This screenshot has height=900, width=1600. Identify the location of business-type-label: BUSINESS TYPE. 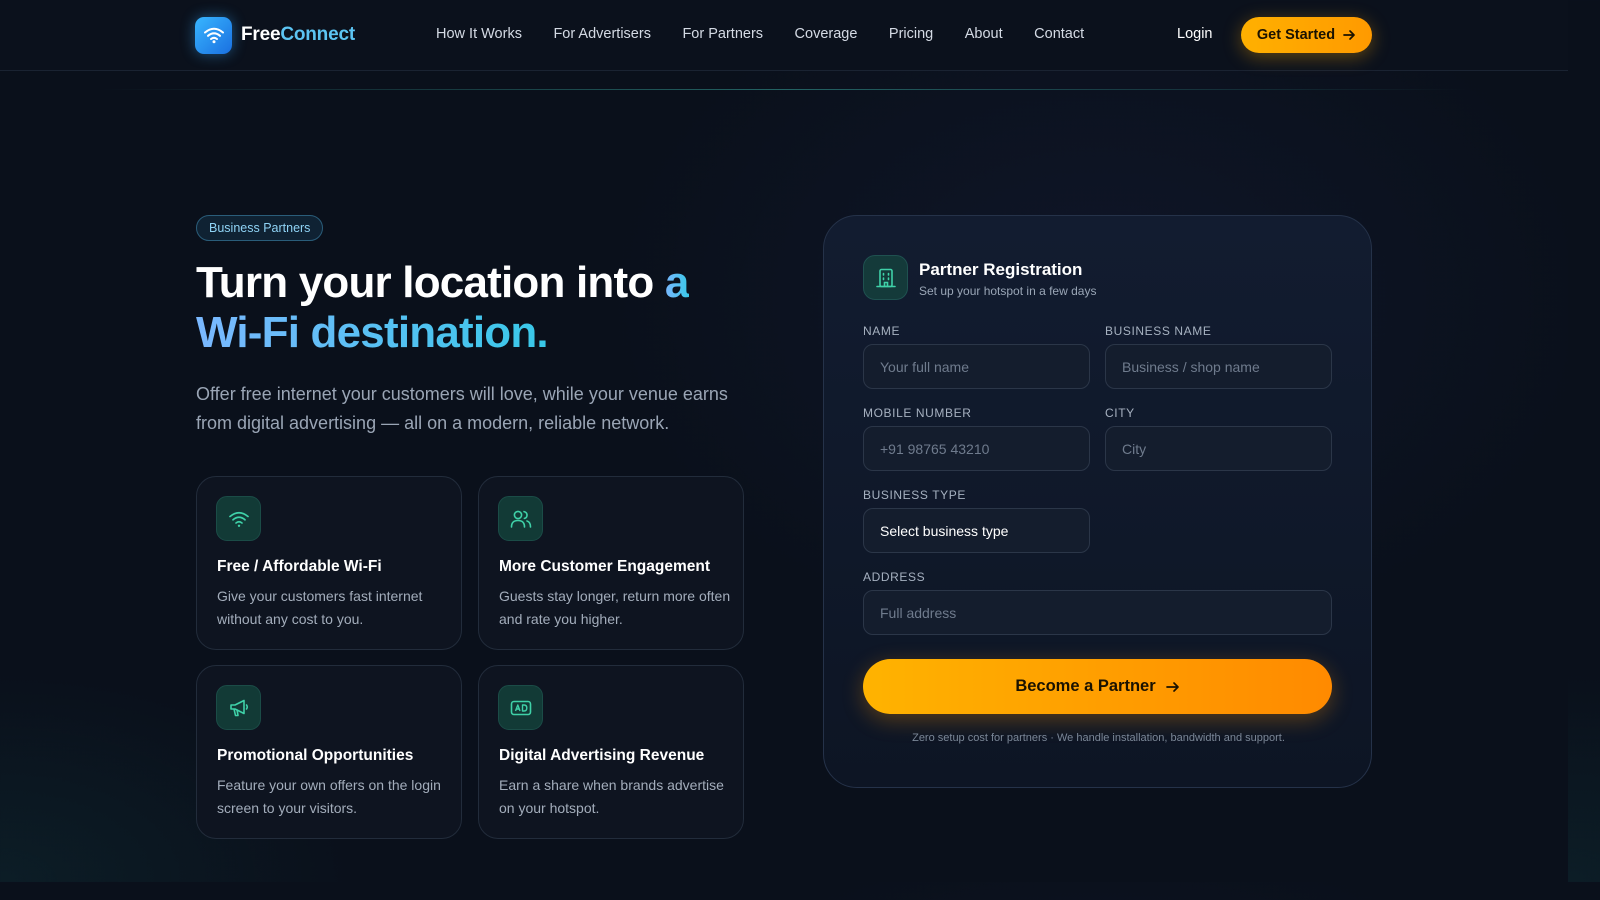
(914, 495).